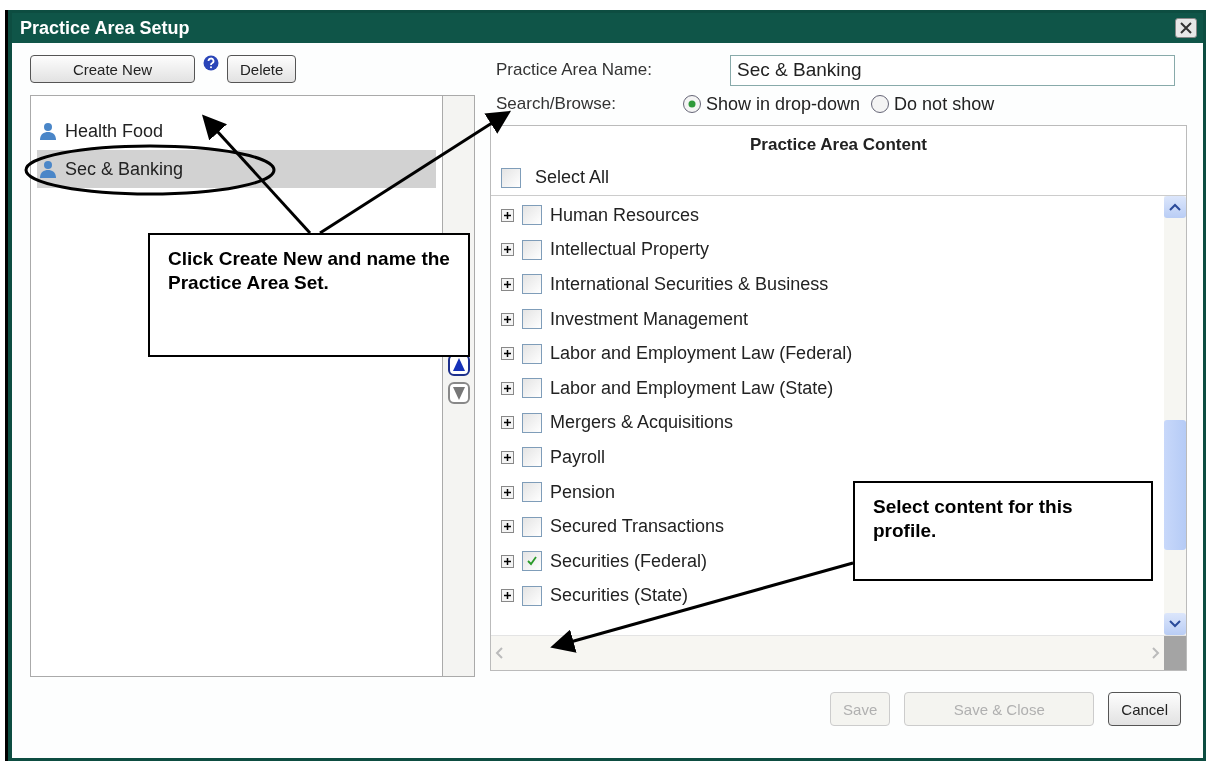 This screenshot has width=1216, height=769. What do you see at coordinates (642, 423) in the screenshot?
I see `content-label: Mergers & Acquisitions` at bounding box center [642, 423].